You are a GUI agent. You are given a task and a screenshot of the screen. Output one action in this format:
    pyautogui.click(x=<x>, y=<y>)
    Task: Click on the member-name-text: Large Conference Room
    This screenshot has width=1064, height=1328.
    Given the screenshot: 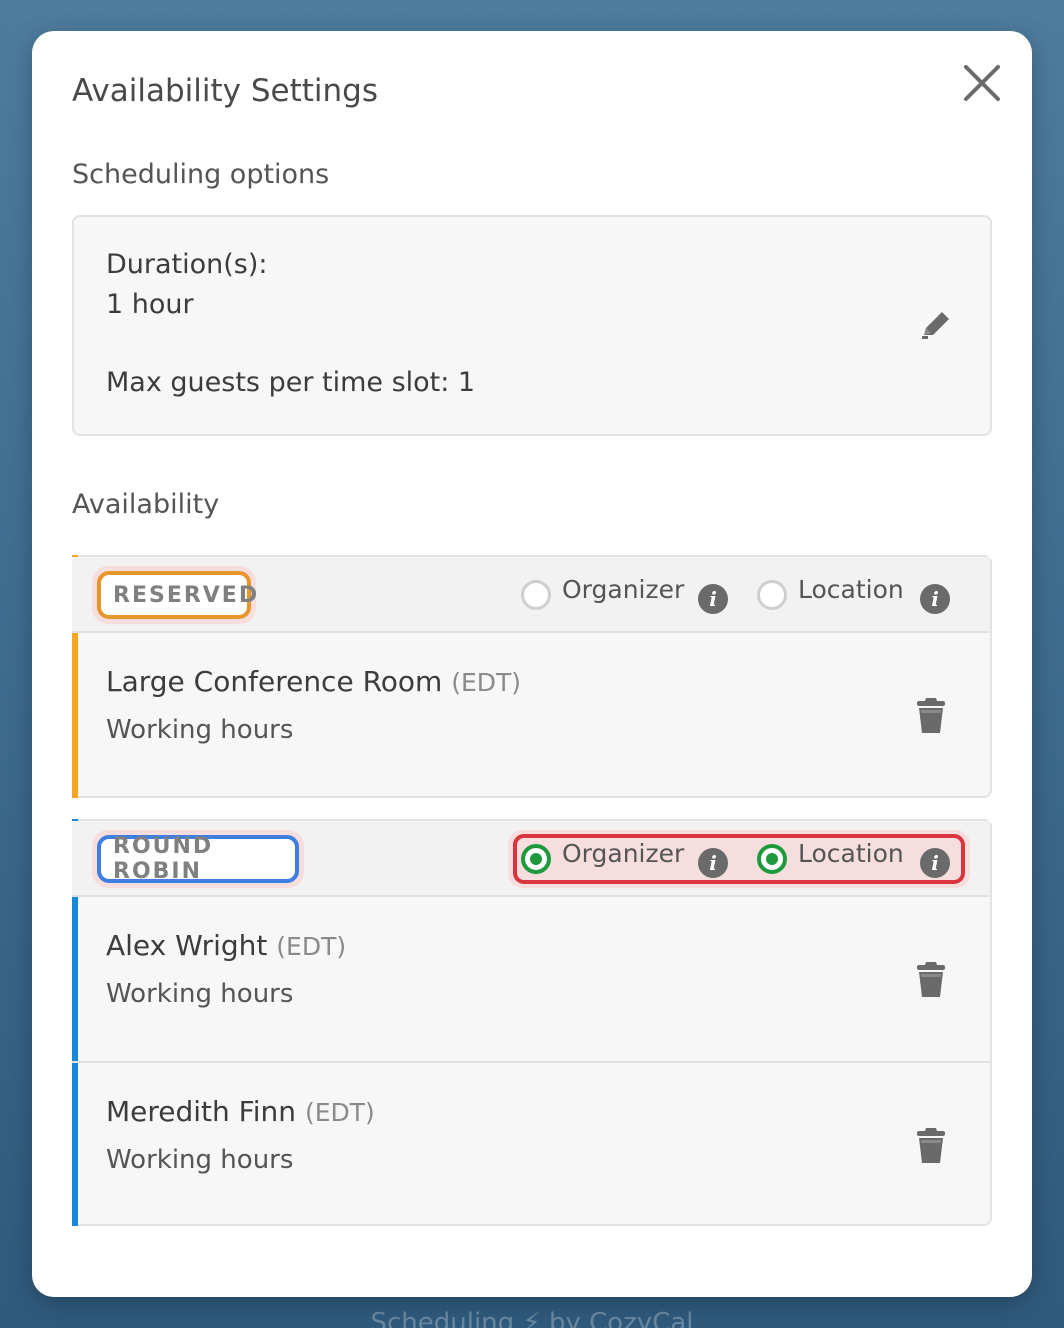 What is the action you would take?
    pyautogui.click(x=274, y=681)
    